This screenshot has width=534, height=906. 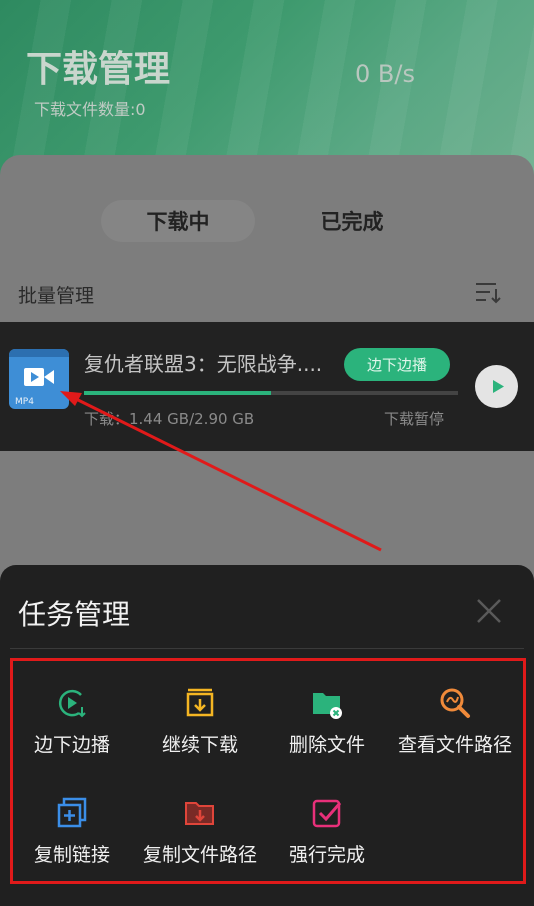 What do you see at coordinates (455, 721) in the screenshot?
I see `action-view-path: 查看文件路径` at bounding box center [455, 721].